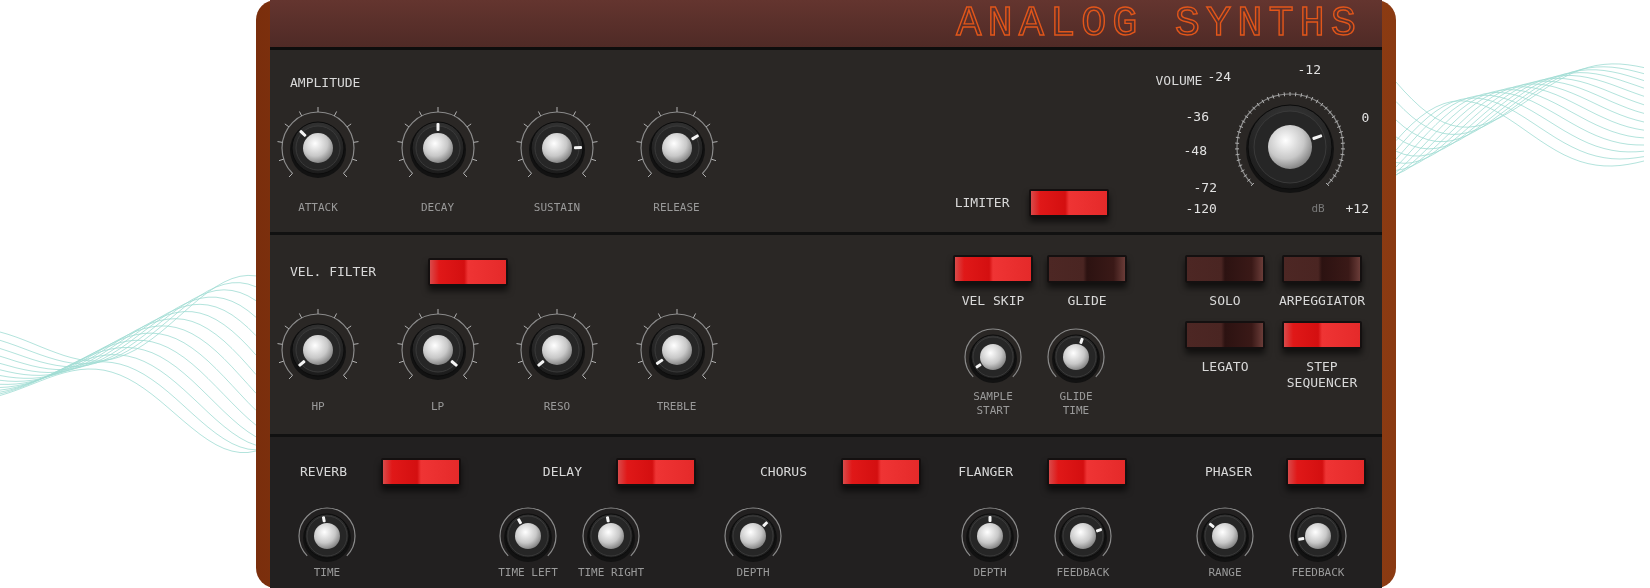 This screenshot has height=588, width=1650. What do you see at coordinates (1076, 404) in the screenshot?
I see `knob-label: GLIDE TIME` at bounding box center [1076, 404].